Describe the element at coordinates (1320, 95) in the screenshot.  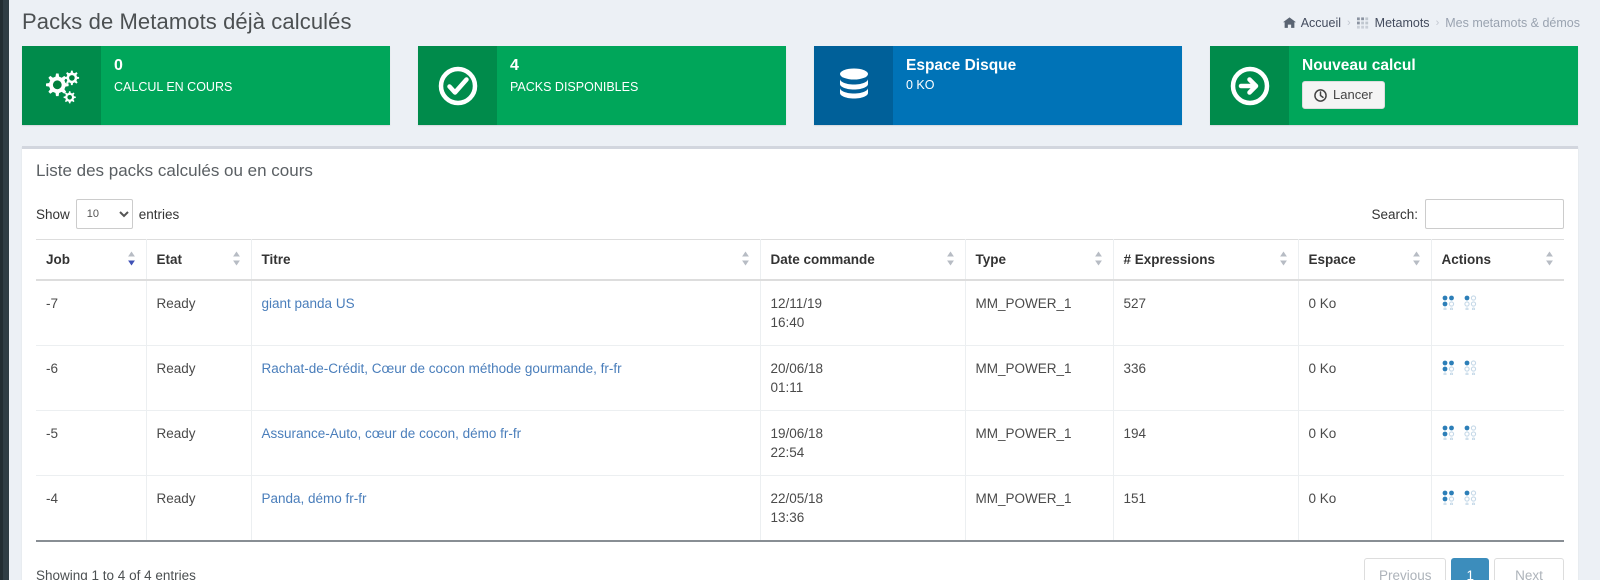
I see `play-circle-icon` at that location.